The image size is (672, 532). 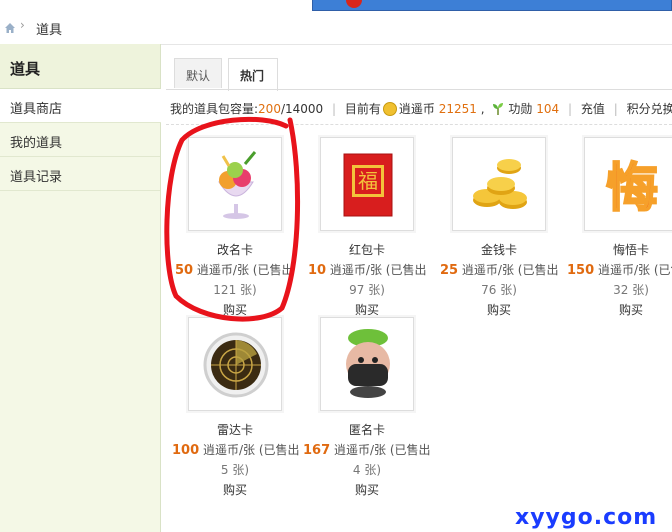 I want to click on capacity-used: 200, so click(x=269, y=109).